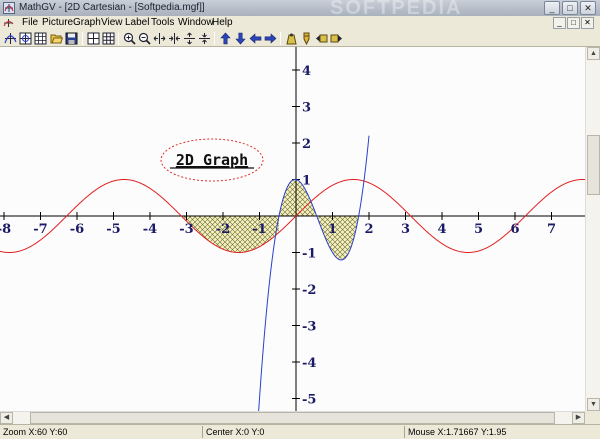  What do you see at coordinates (10, 38) in the screenshot?
I see `graph-icon` at bounding box center [10, 38].